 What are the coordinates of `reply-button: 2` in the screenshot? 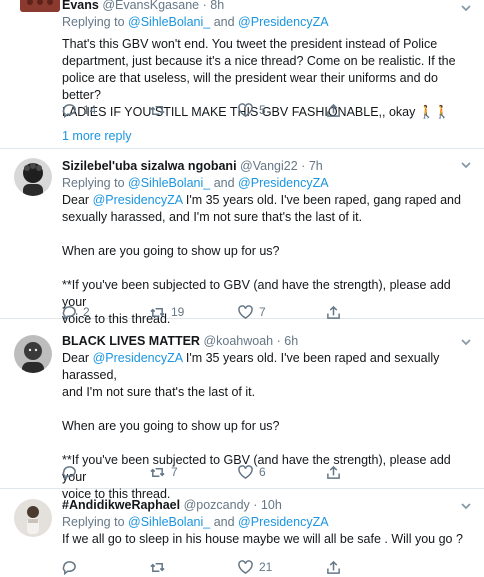 It's located at (106, 312).